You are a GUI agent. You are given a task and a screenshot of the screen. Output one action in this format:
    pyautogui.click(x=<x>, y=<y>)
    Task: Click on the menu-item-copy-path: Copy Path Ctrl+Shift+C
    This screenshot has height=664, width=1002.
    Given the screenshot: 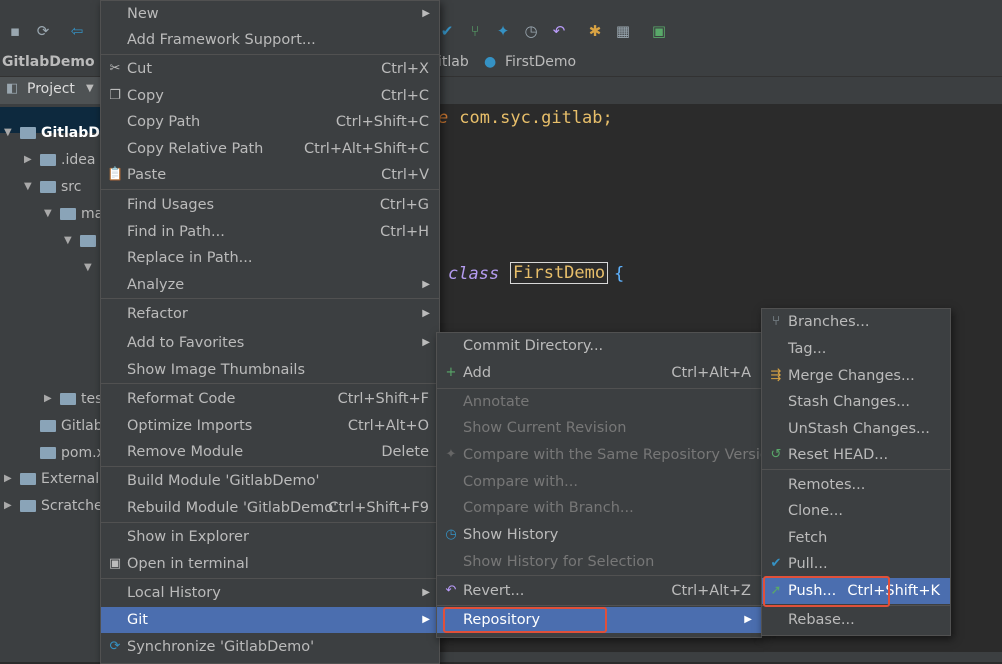 What is the action you would take?
    pyautogui.click(x=270, y=122)
    